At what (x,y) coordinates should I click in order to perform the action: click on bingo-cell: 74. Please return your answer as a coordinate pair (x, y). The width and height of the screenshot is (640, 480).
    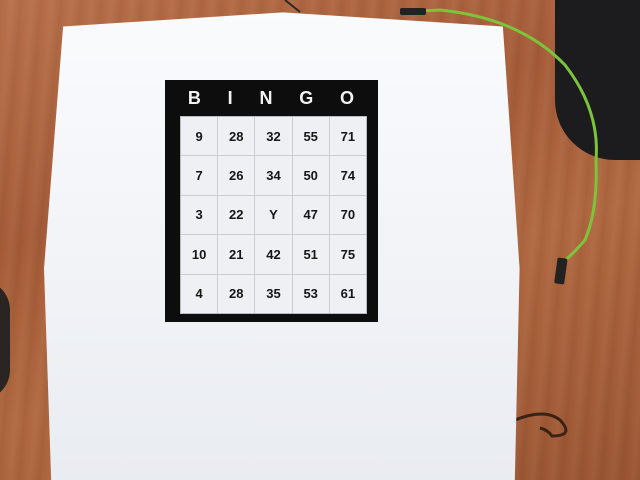
    Looking at the image, I should click on (347, 175).